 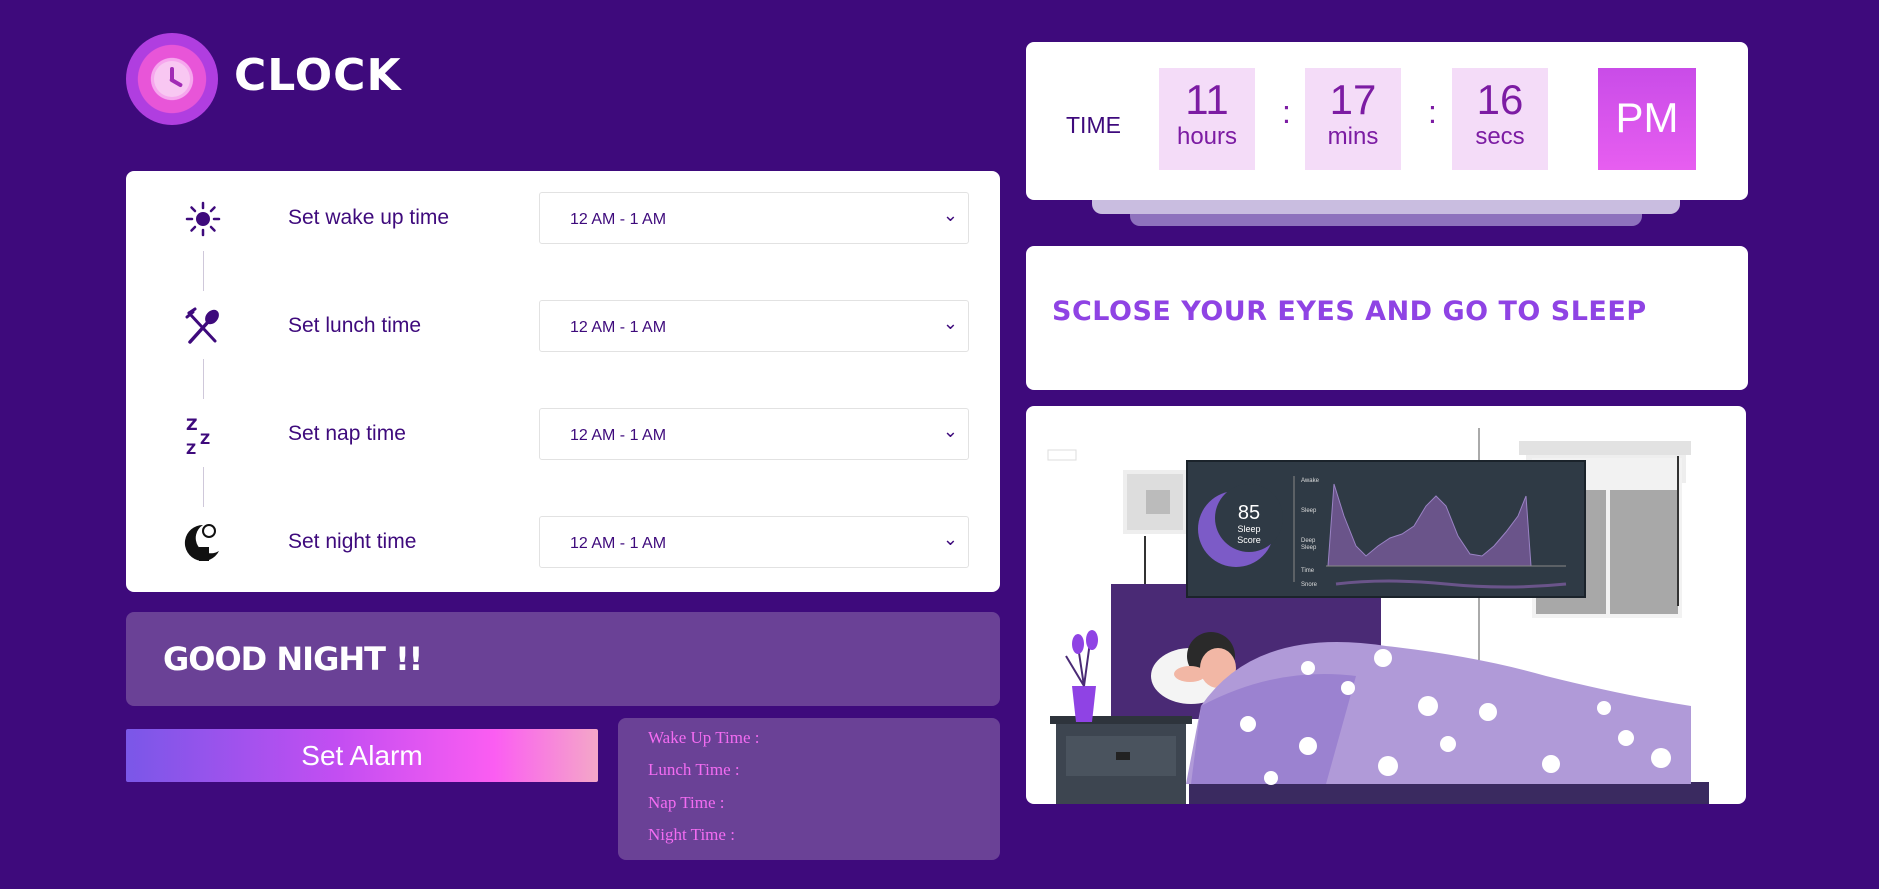 I want to click on wake-up-label: Set wake up time, so click(x=369, y=217).